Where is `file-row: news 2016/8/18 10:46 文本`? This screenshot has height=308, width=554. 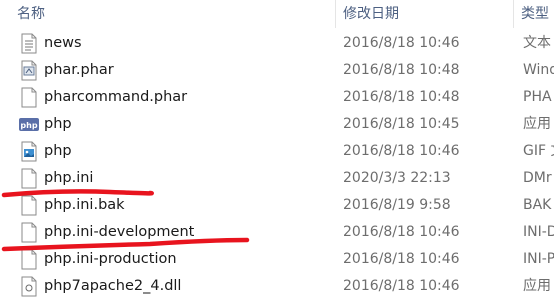
file-row: news 2016/8/18 10:46 文本 is located at coordinates (277, 43).